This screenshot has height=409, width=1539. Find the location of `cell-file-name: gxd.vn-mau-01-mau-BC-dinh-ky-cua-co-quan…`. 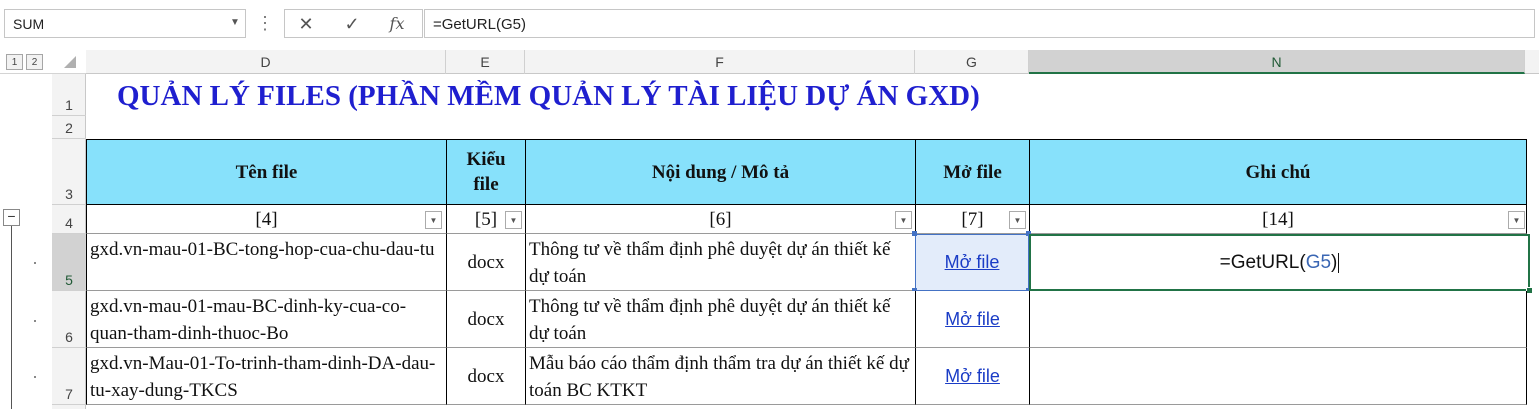

cell-file-name: gxd.vn-mau-01-mau-BC-dinh-ky-cua-co-quan… is located at coordinates (266, 319).